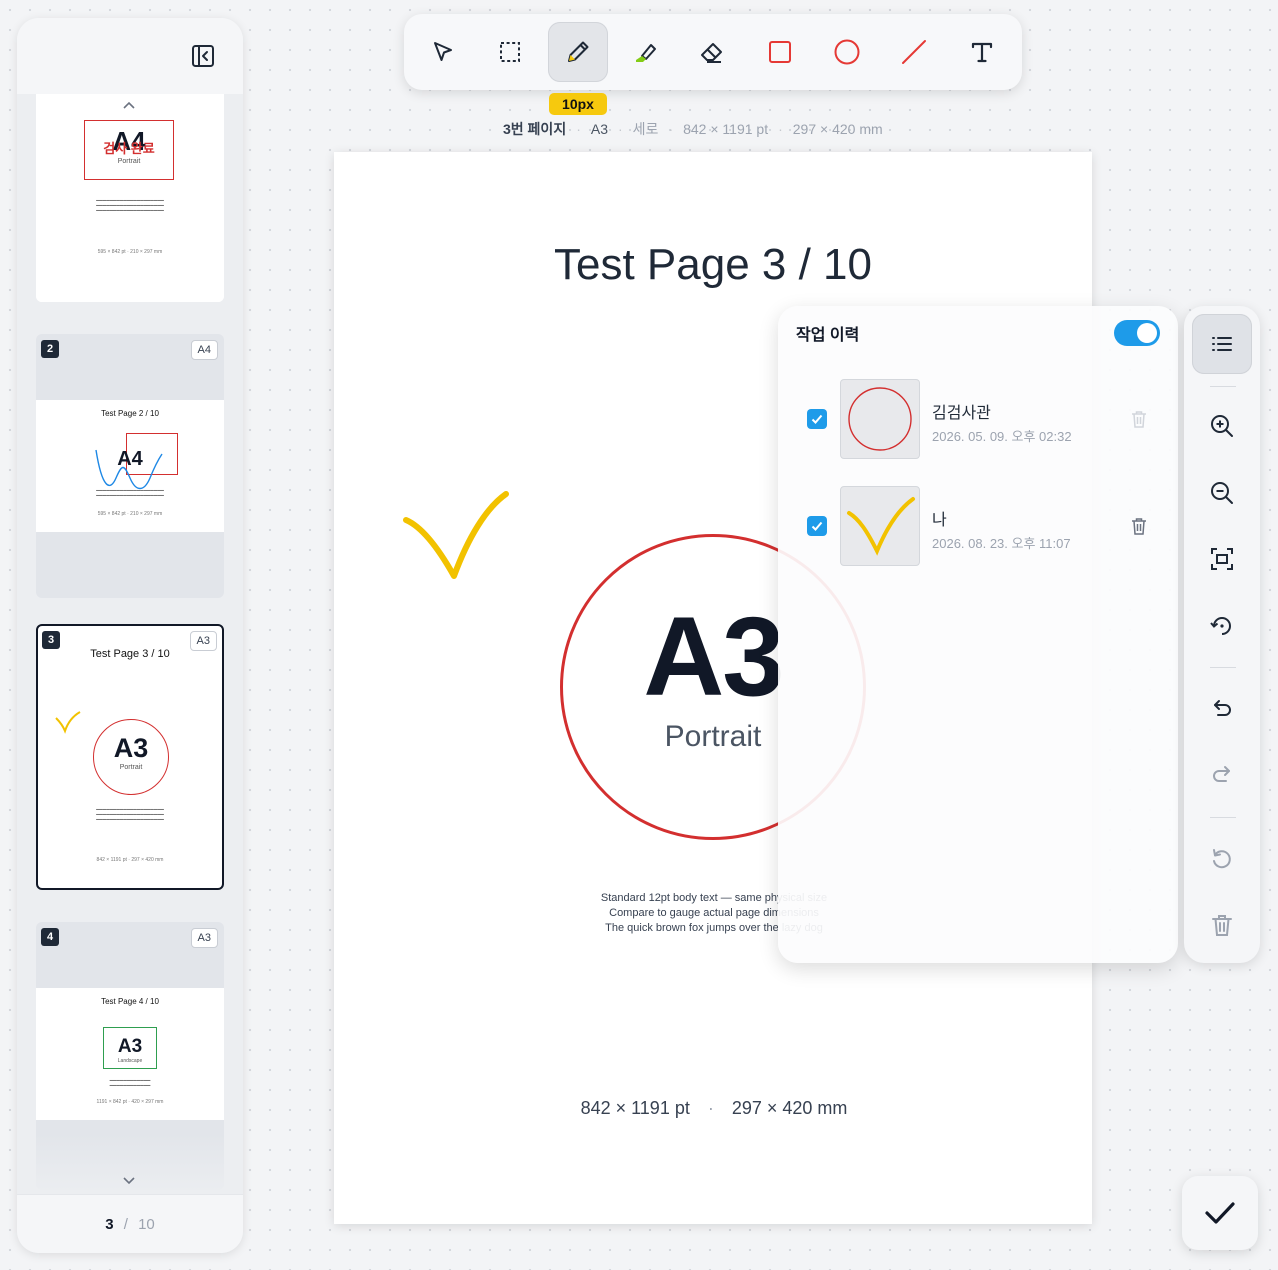 The width and height of the screenshot is (1278, 1270). What do you see at coordinates (130, 413) in the screenshot?
I see `thumbnail-title: Test Page 2 / 10` at bounding box center [130, 413].